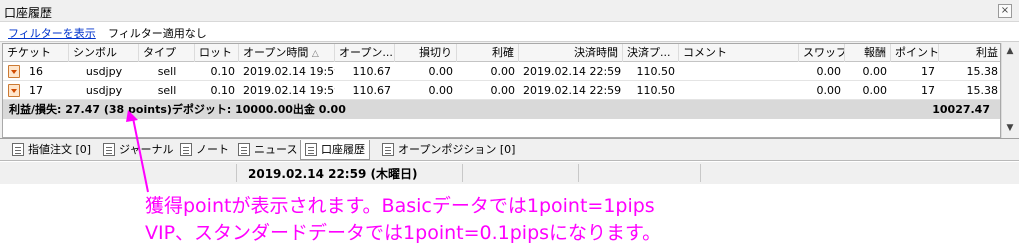 The image size is (1019, 249). I want to click on annotation-arrow-line, so click(140, 155).